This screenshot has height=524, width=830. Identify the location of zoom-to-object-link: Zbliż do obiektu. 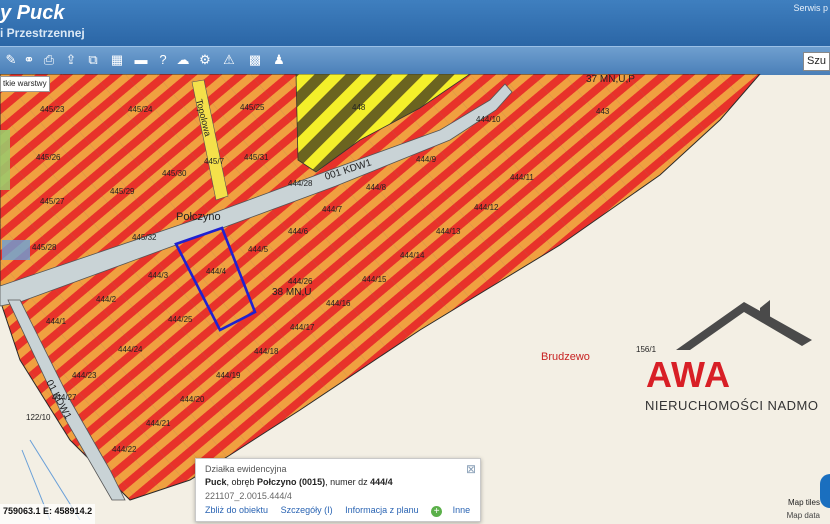
(236, 510).